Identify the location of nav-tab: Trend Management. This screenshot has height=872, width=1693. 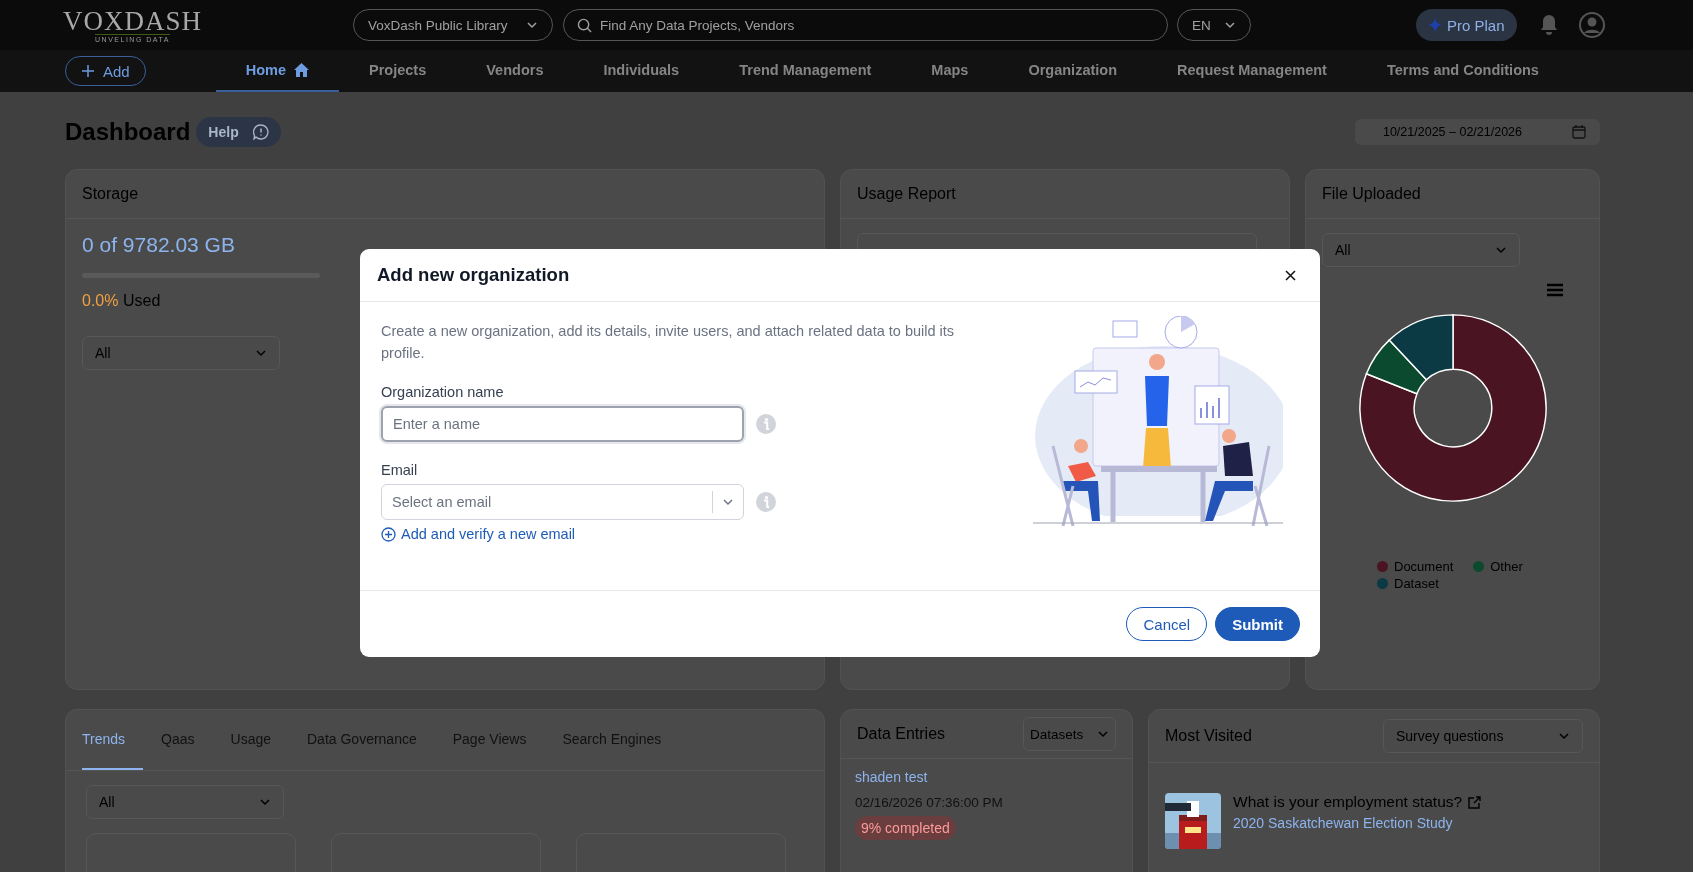
(805, 71).